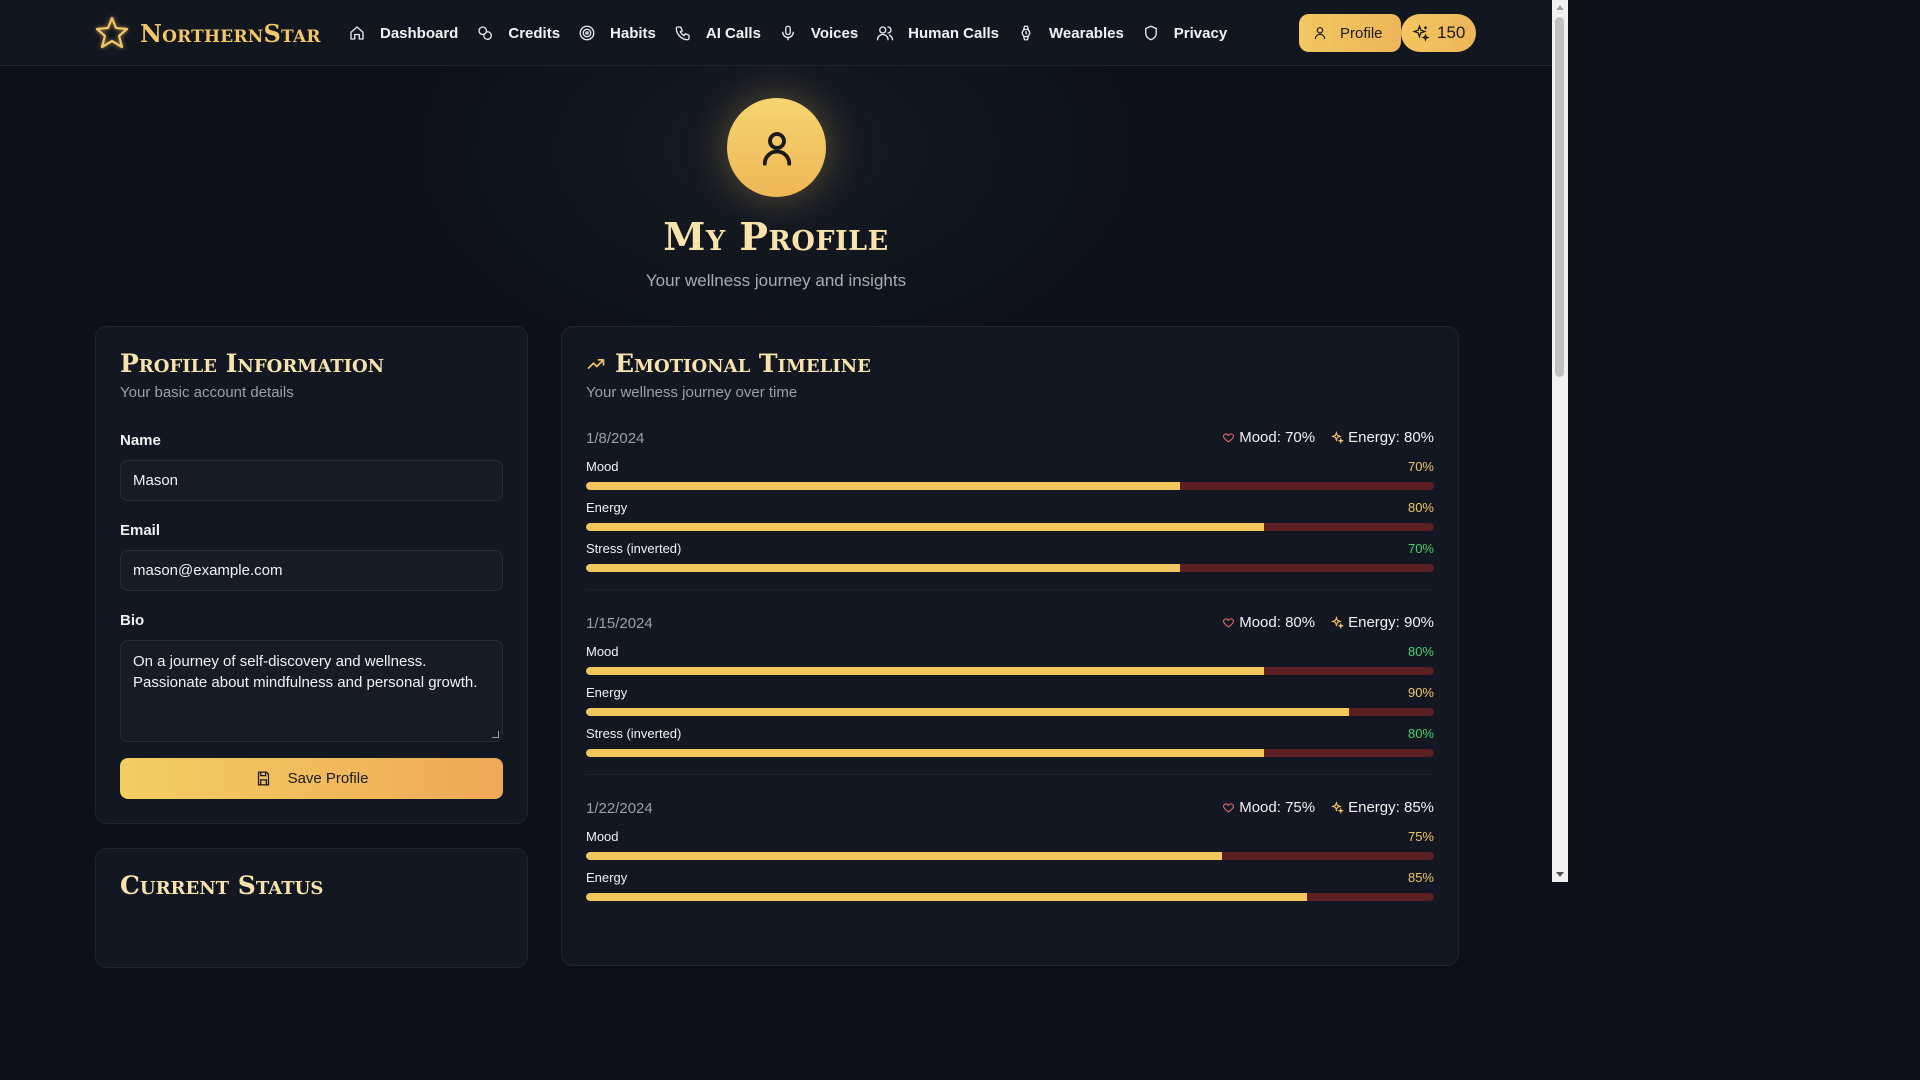  What do you see at coordinates (132, 620) in the screenshot?
I see `bio-label: Bio` at bounding box center [132, 620].